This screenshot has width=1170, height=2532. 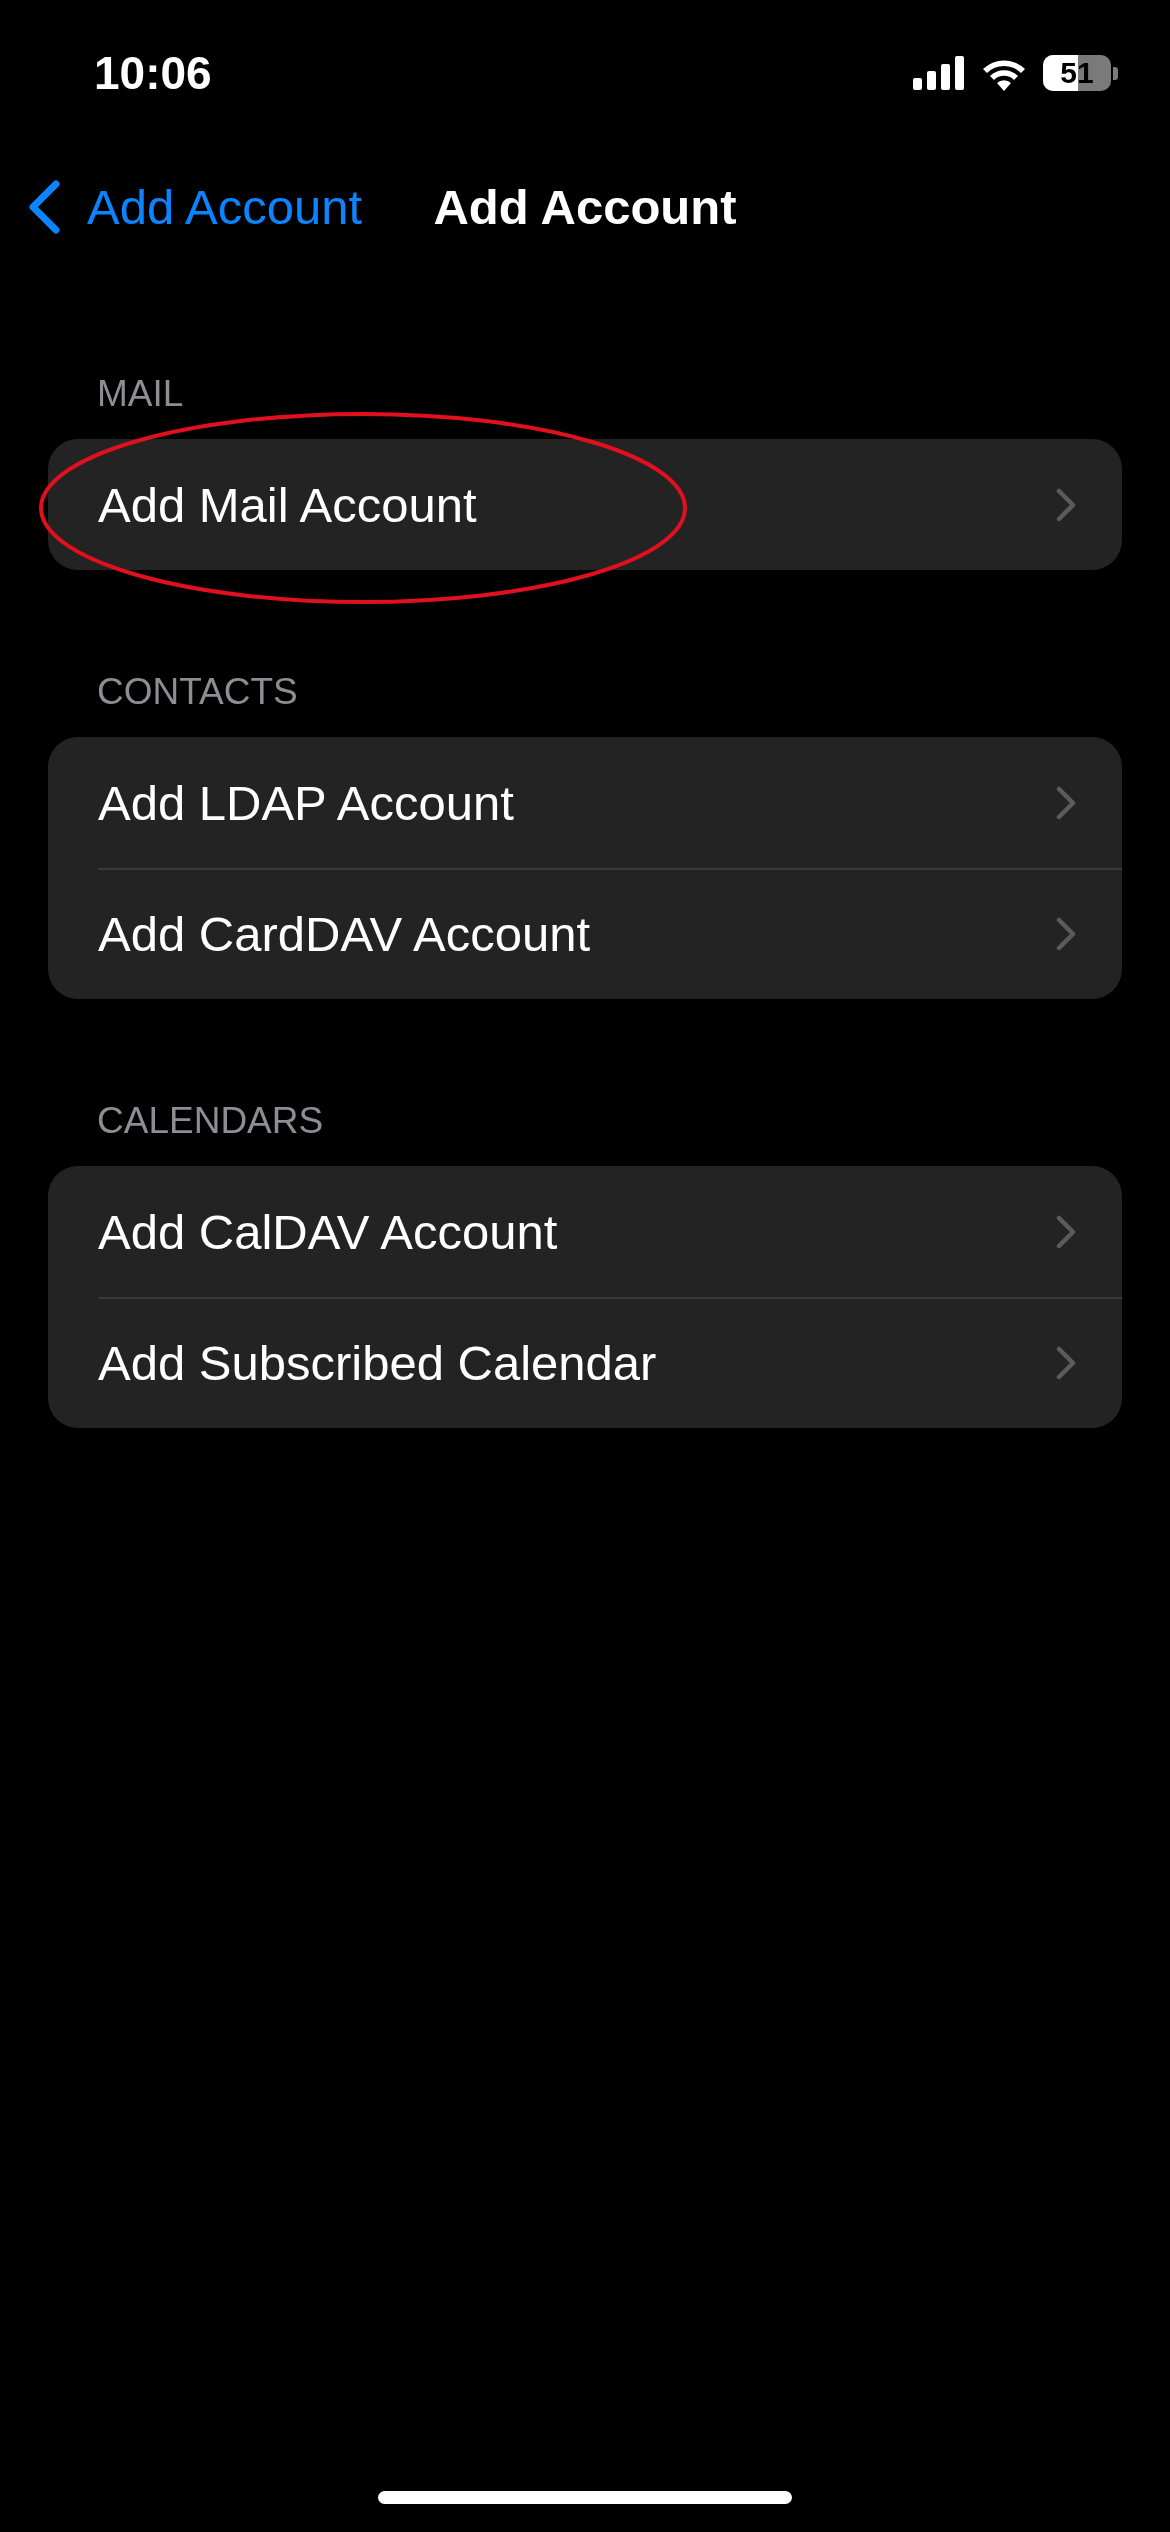 I want to click on section-header: MAIL, so click(x=140, y=394).